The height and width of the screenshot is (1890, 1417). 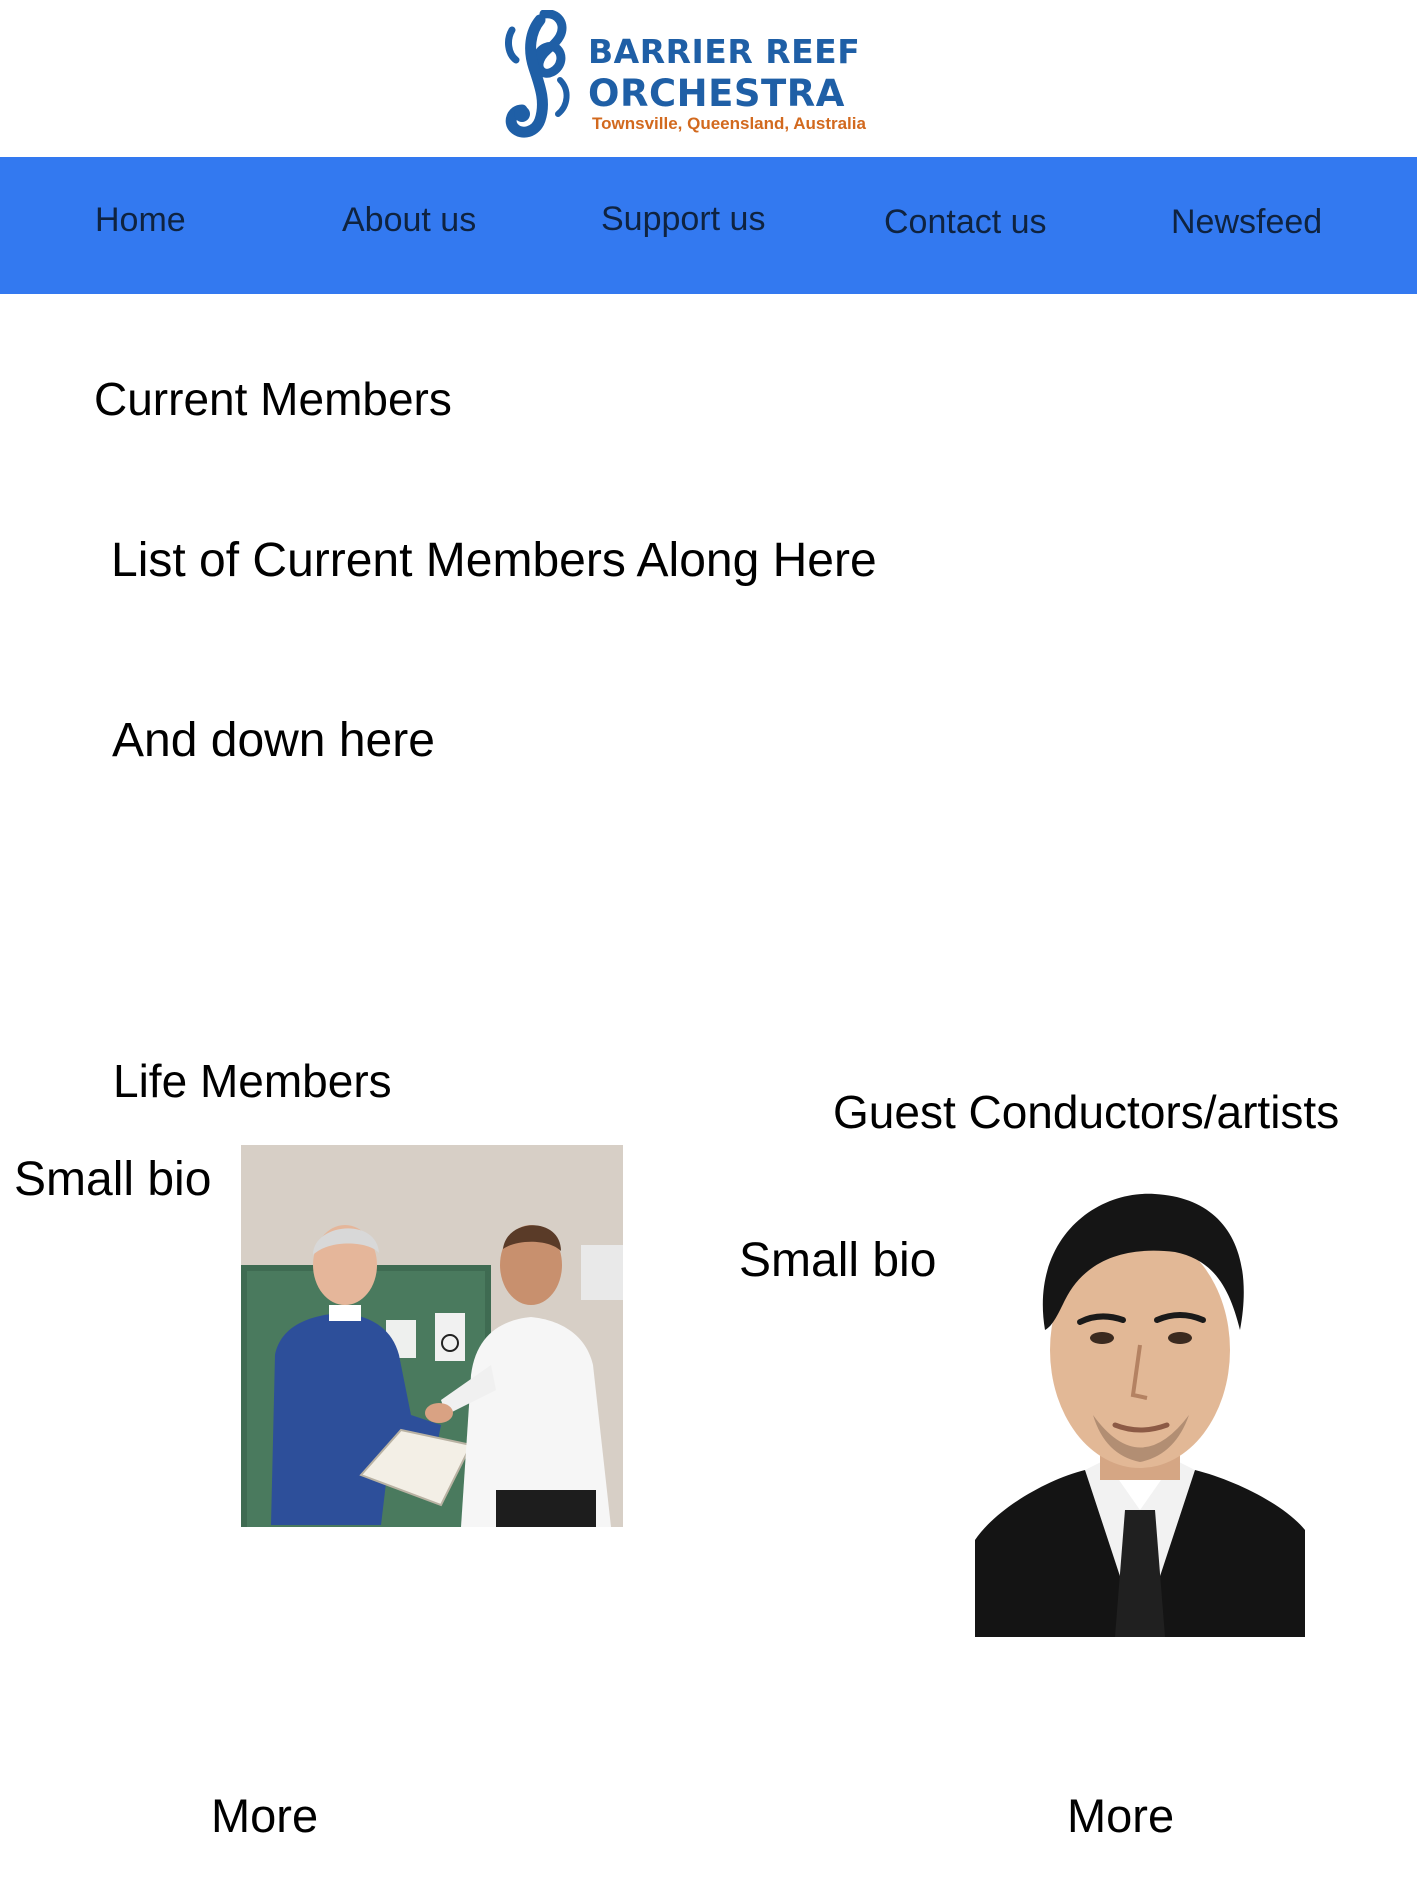 I want to click on guest-artist-photo-illustration, so click(x=1140, y=1408).